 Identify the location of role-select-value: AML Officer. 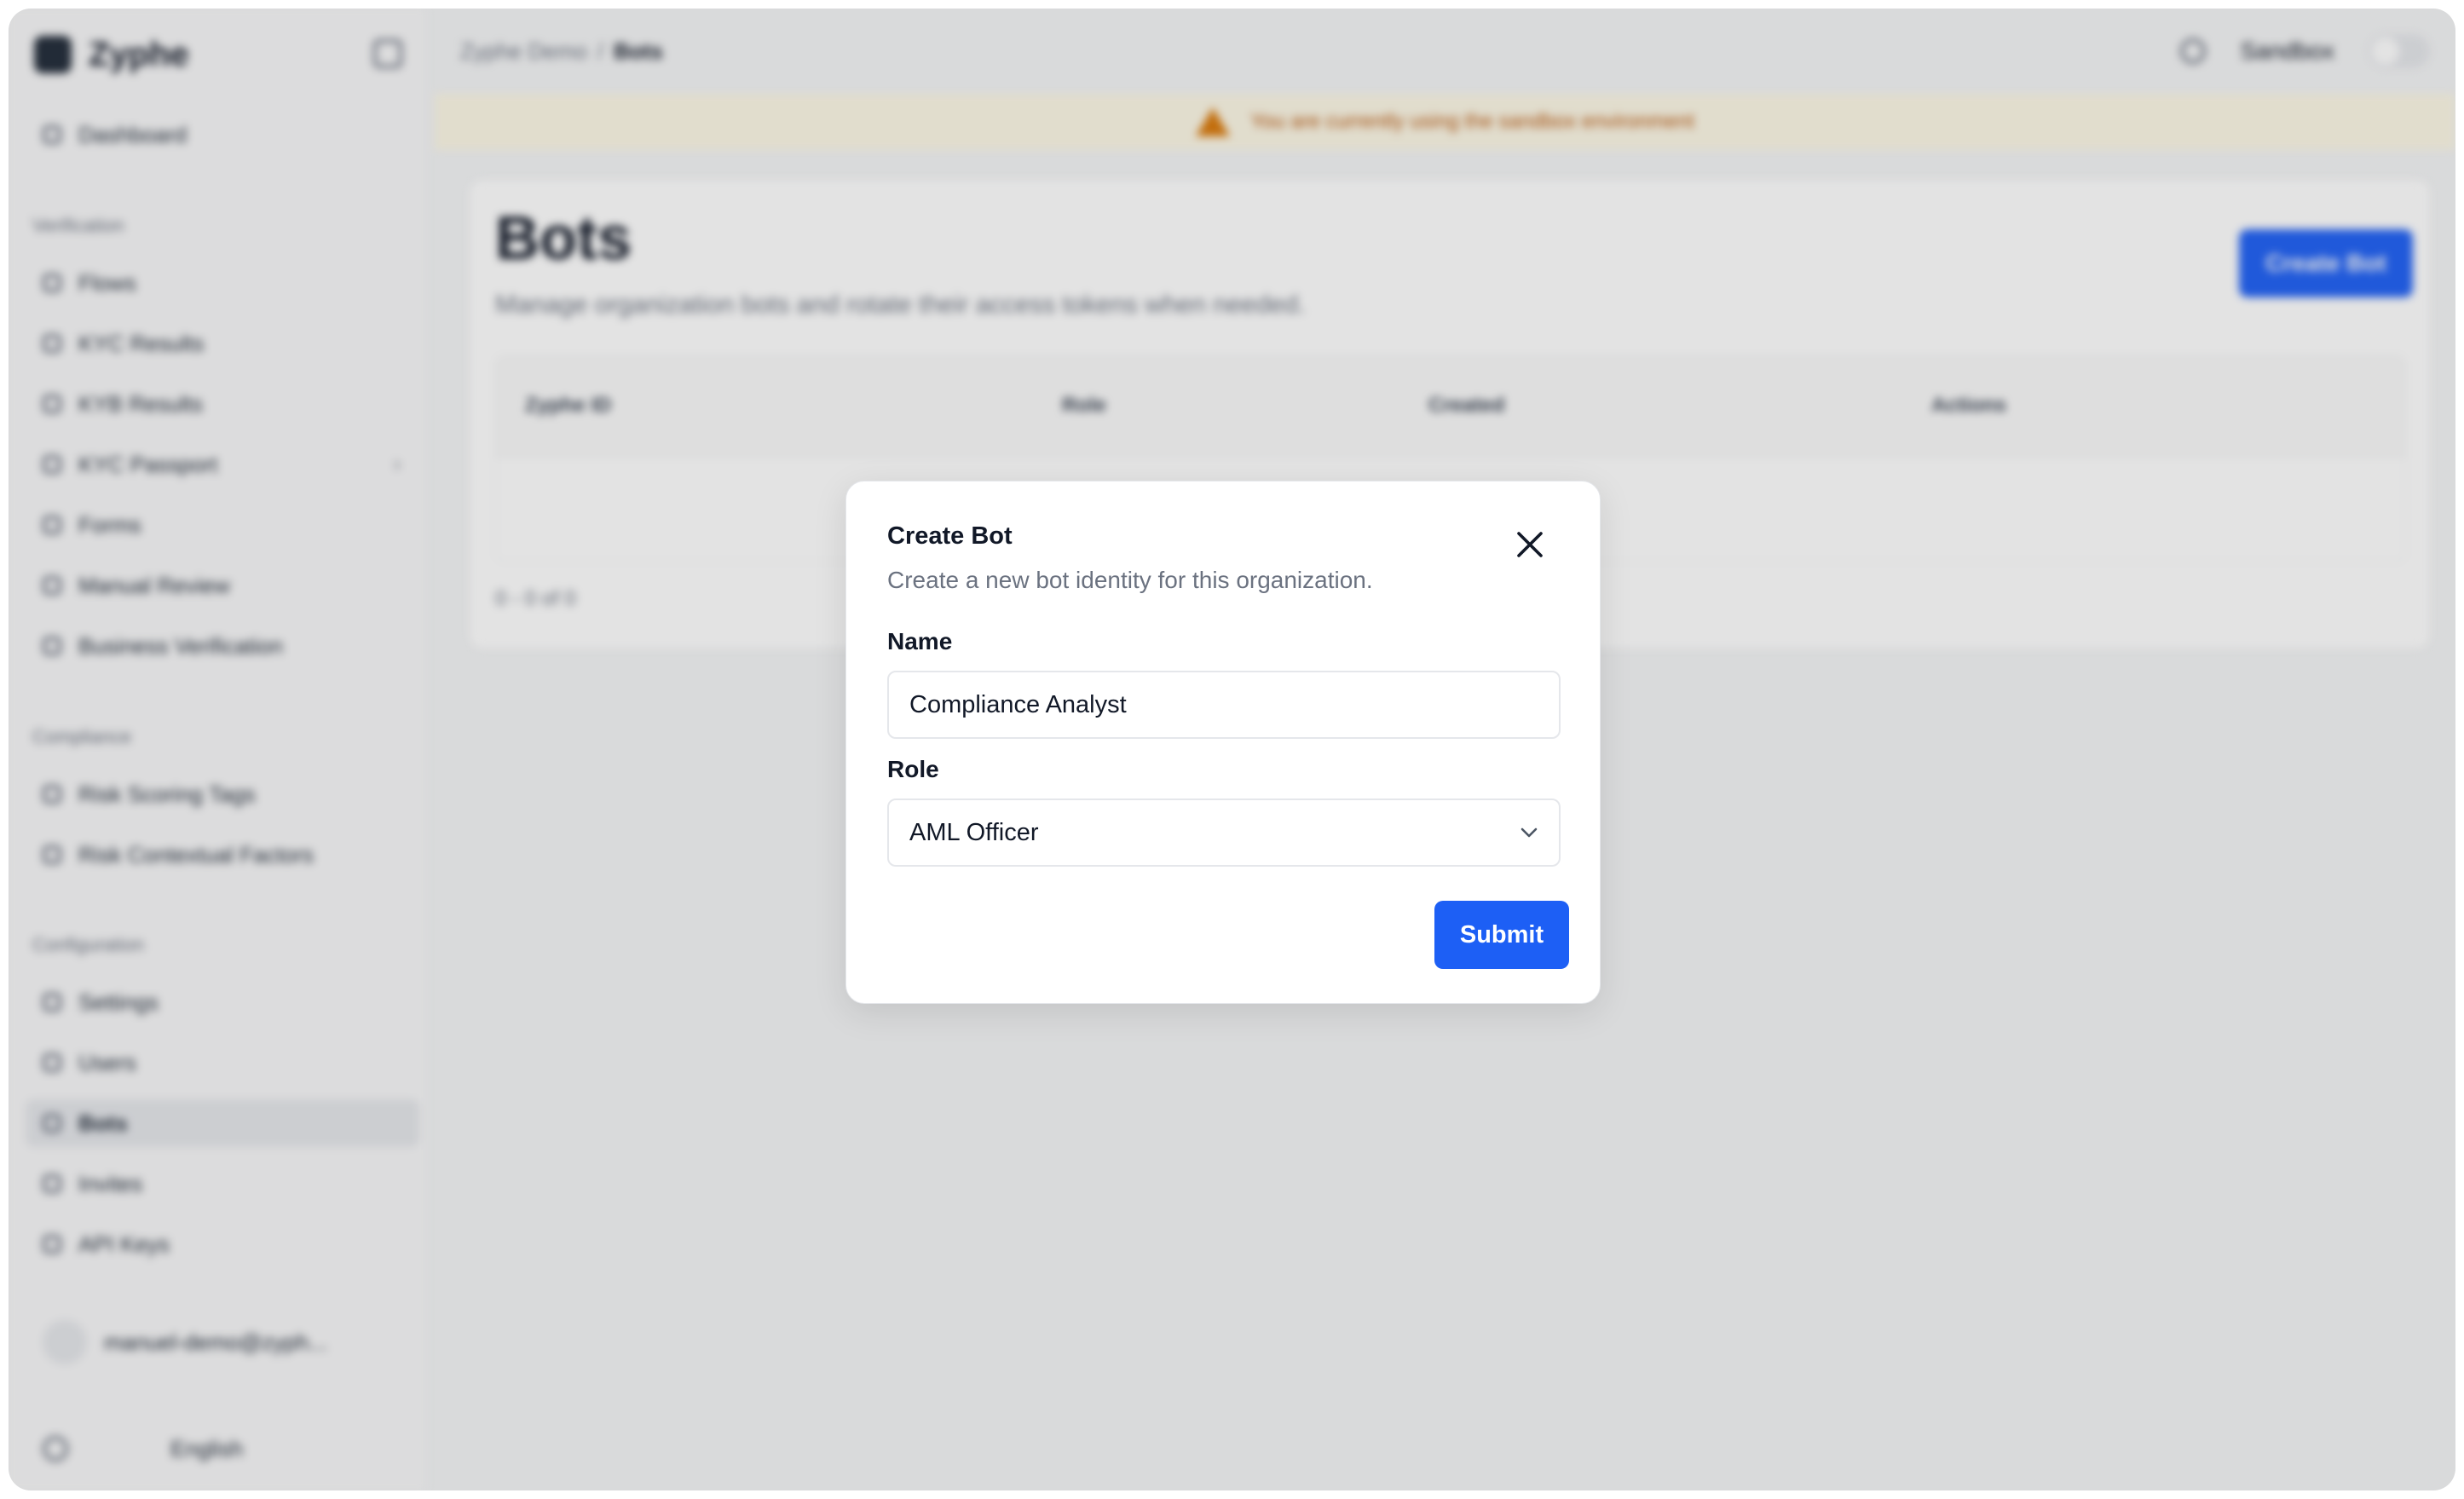
(974, 832).